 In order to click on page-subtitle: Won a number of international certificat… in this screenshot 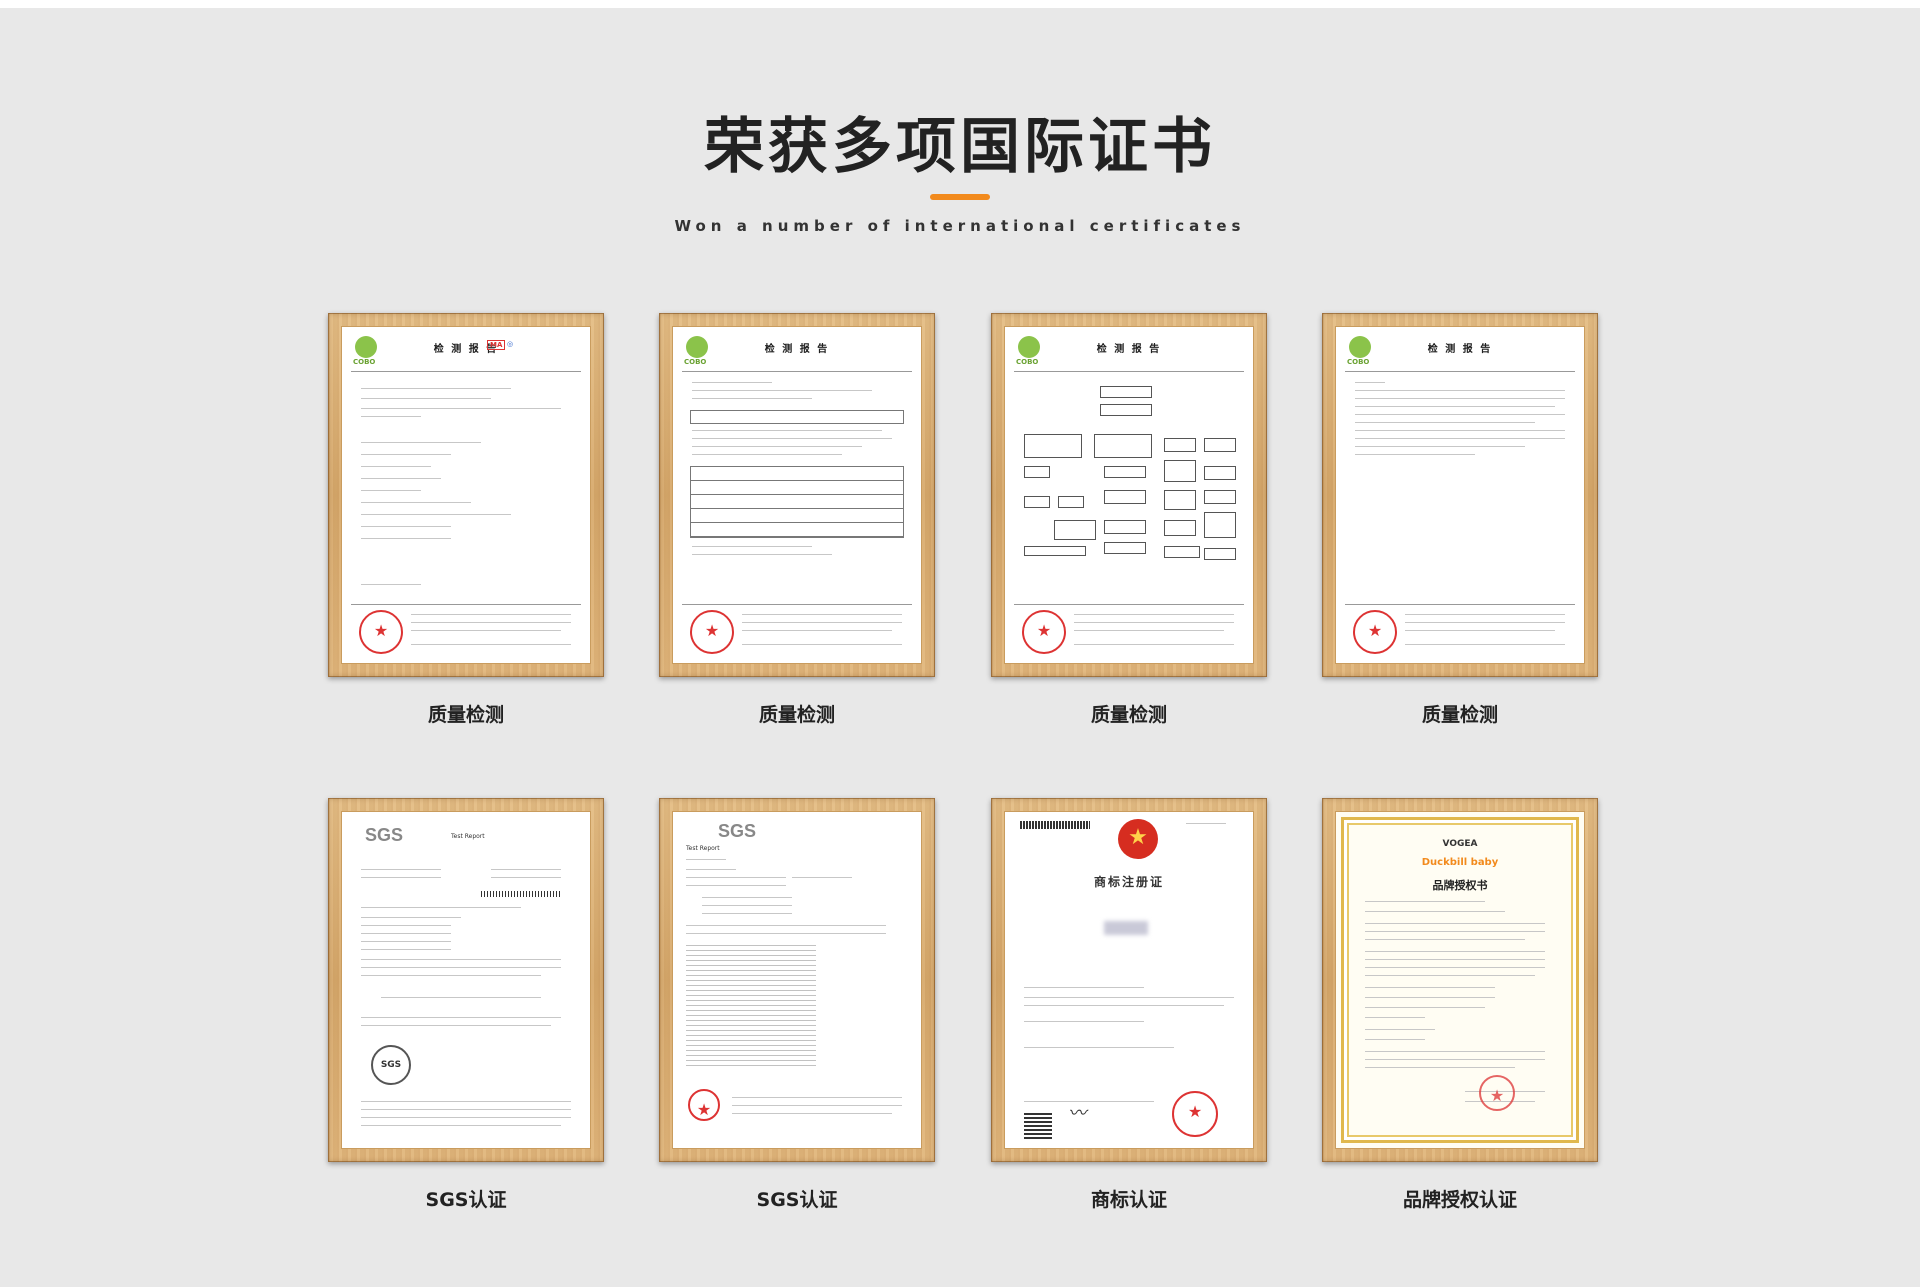, I will do `click(960, 226)`.